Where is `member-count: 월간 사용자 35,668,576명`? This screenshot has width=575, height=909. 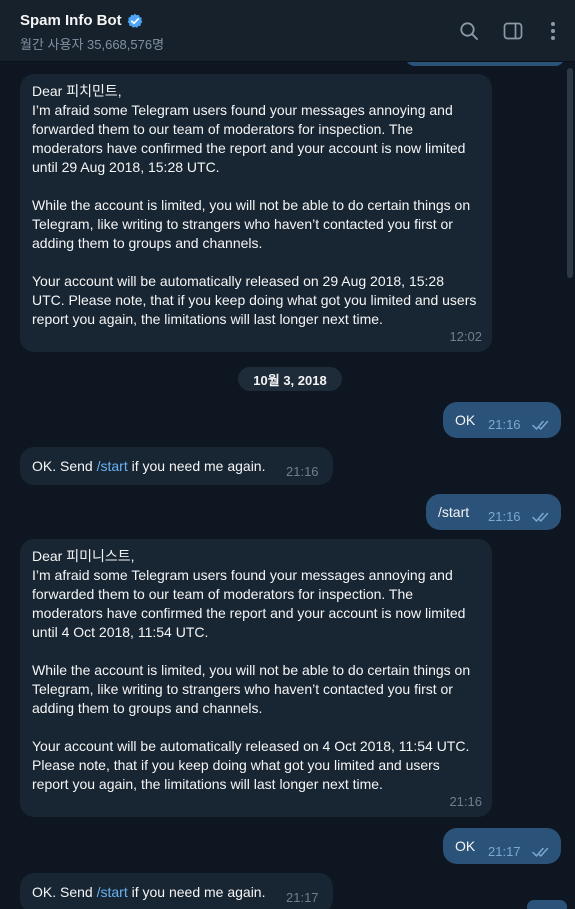 member-count: 월간 사용자 35,668,576명 is located at coordinates (92, 44).